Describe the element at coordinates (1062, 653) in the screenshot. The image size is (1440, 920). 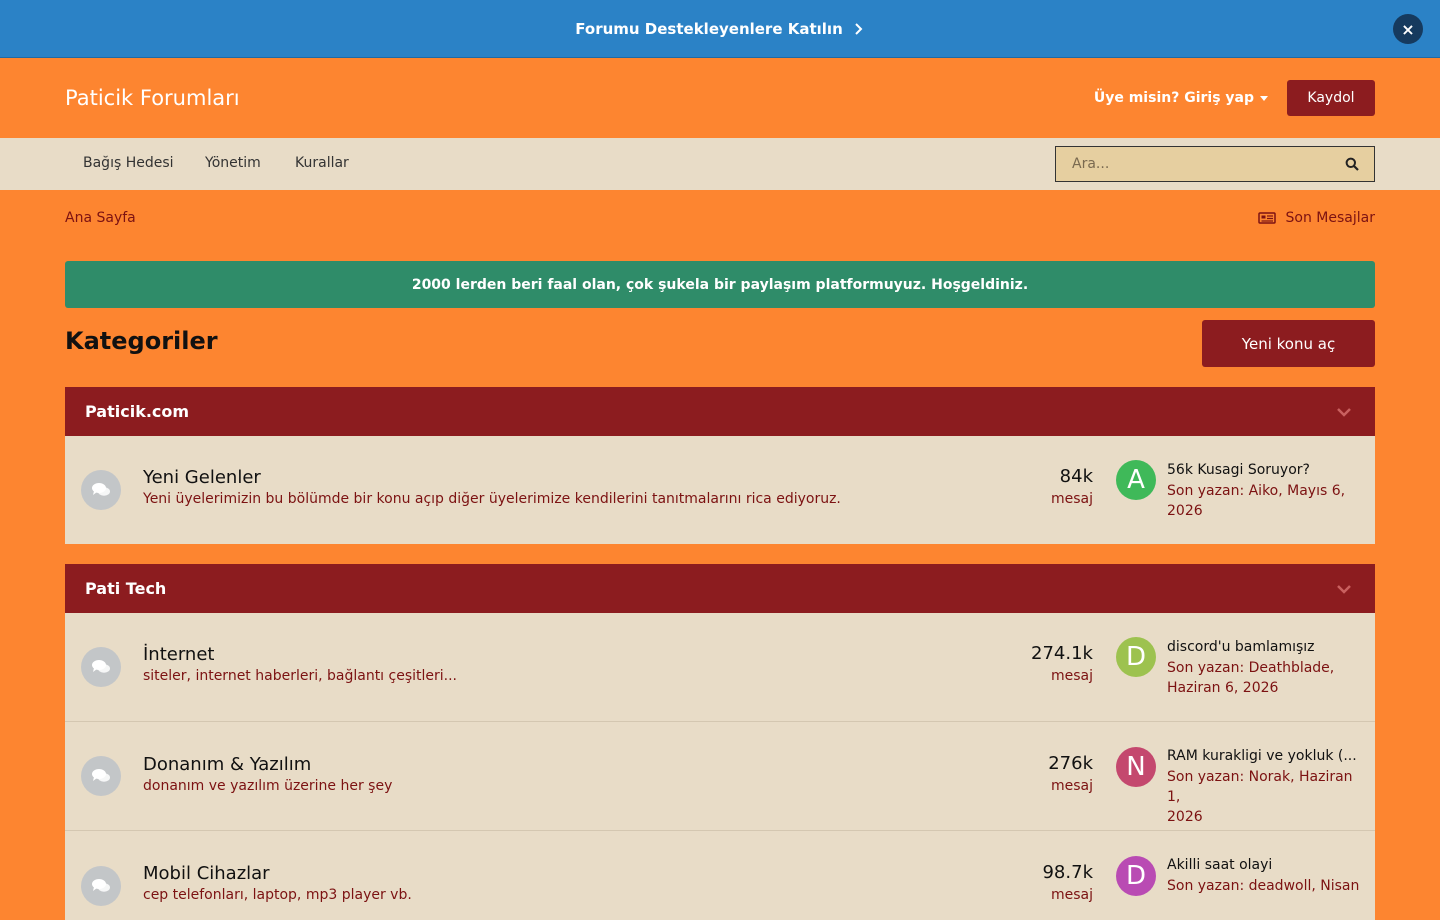
I see `post-count: 274.1k` at that location.